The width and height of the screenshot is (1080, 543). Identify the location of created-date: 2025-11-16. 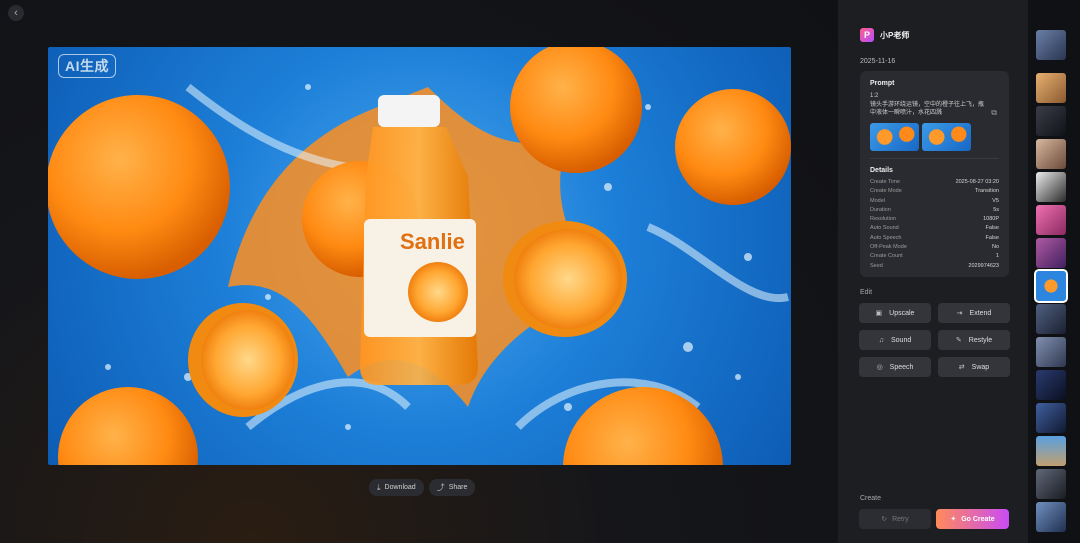
(878, 61).